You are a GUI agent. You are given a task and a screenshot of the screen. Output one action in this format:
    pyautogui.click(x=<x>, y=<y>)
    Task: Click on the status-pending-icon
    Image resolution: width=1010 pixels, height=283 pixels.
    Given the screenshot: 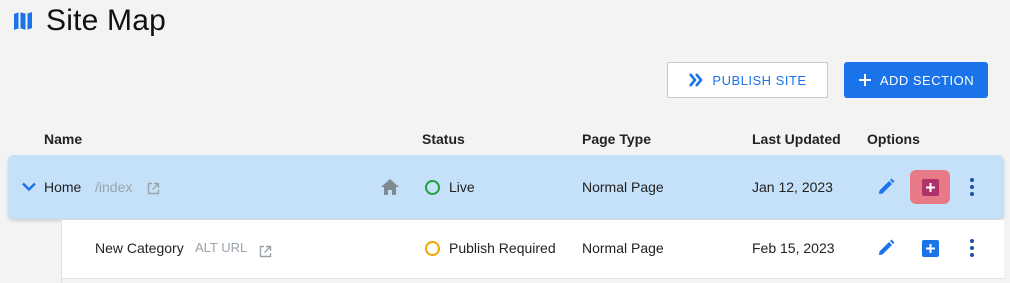 What is the action you would take?
    pyautogui.click(x=432, y=248)
    